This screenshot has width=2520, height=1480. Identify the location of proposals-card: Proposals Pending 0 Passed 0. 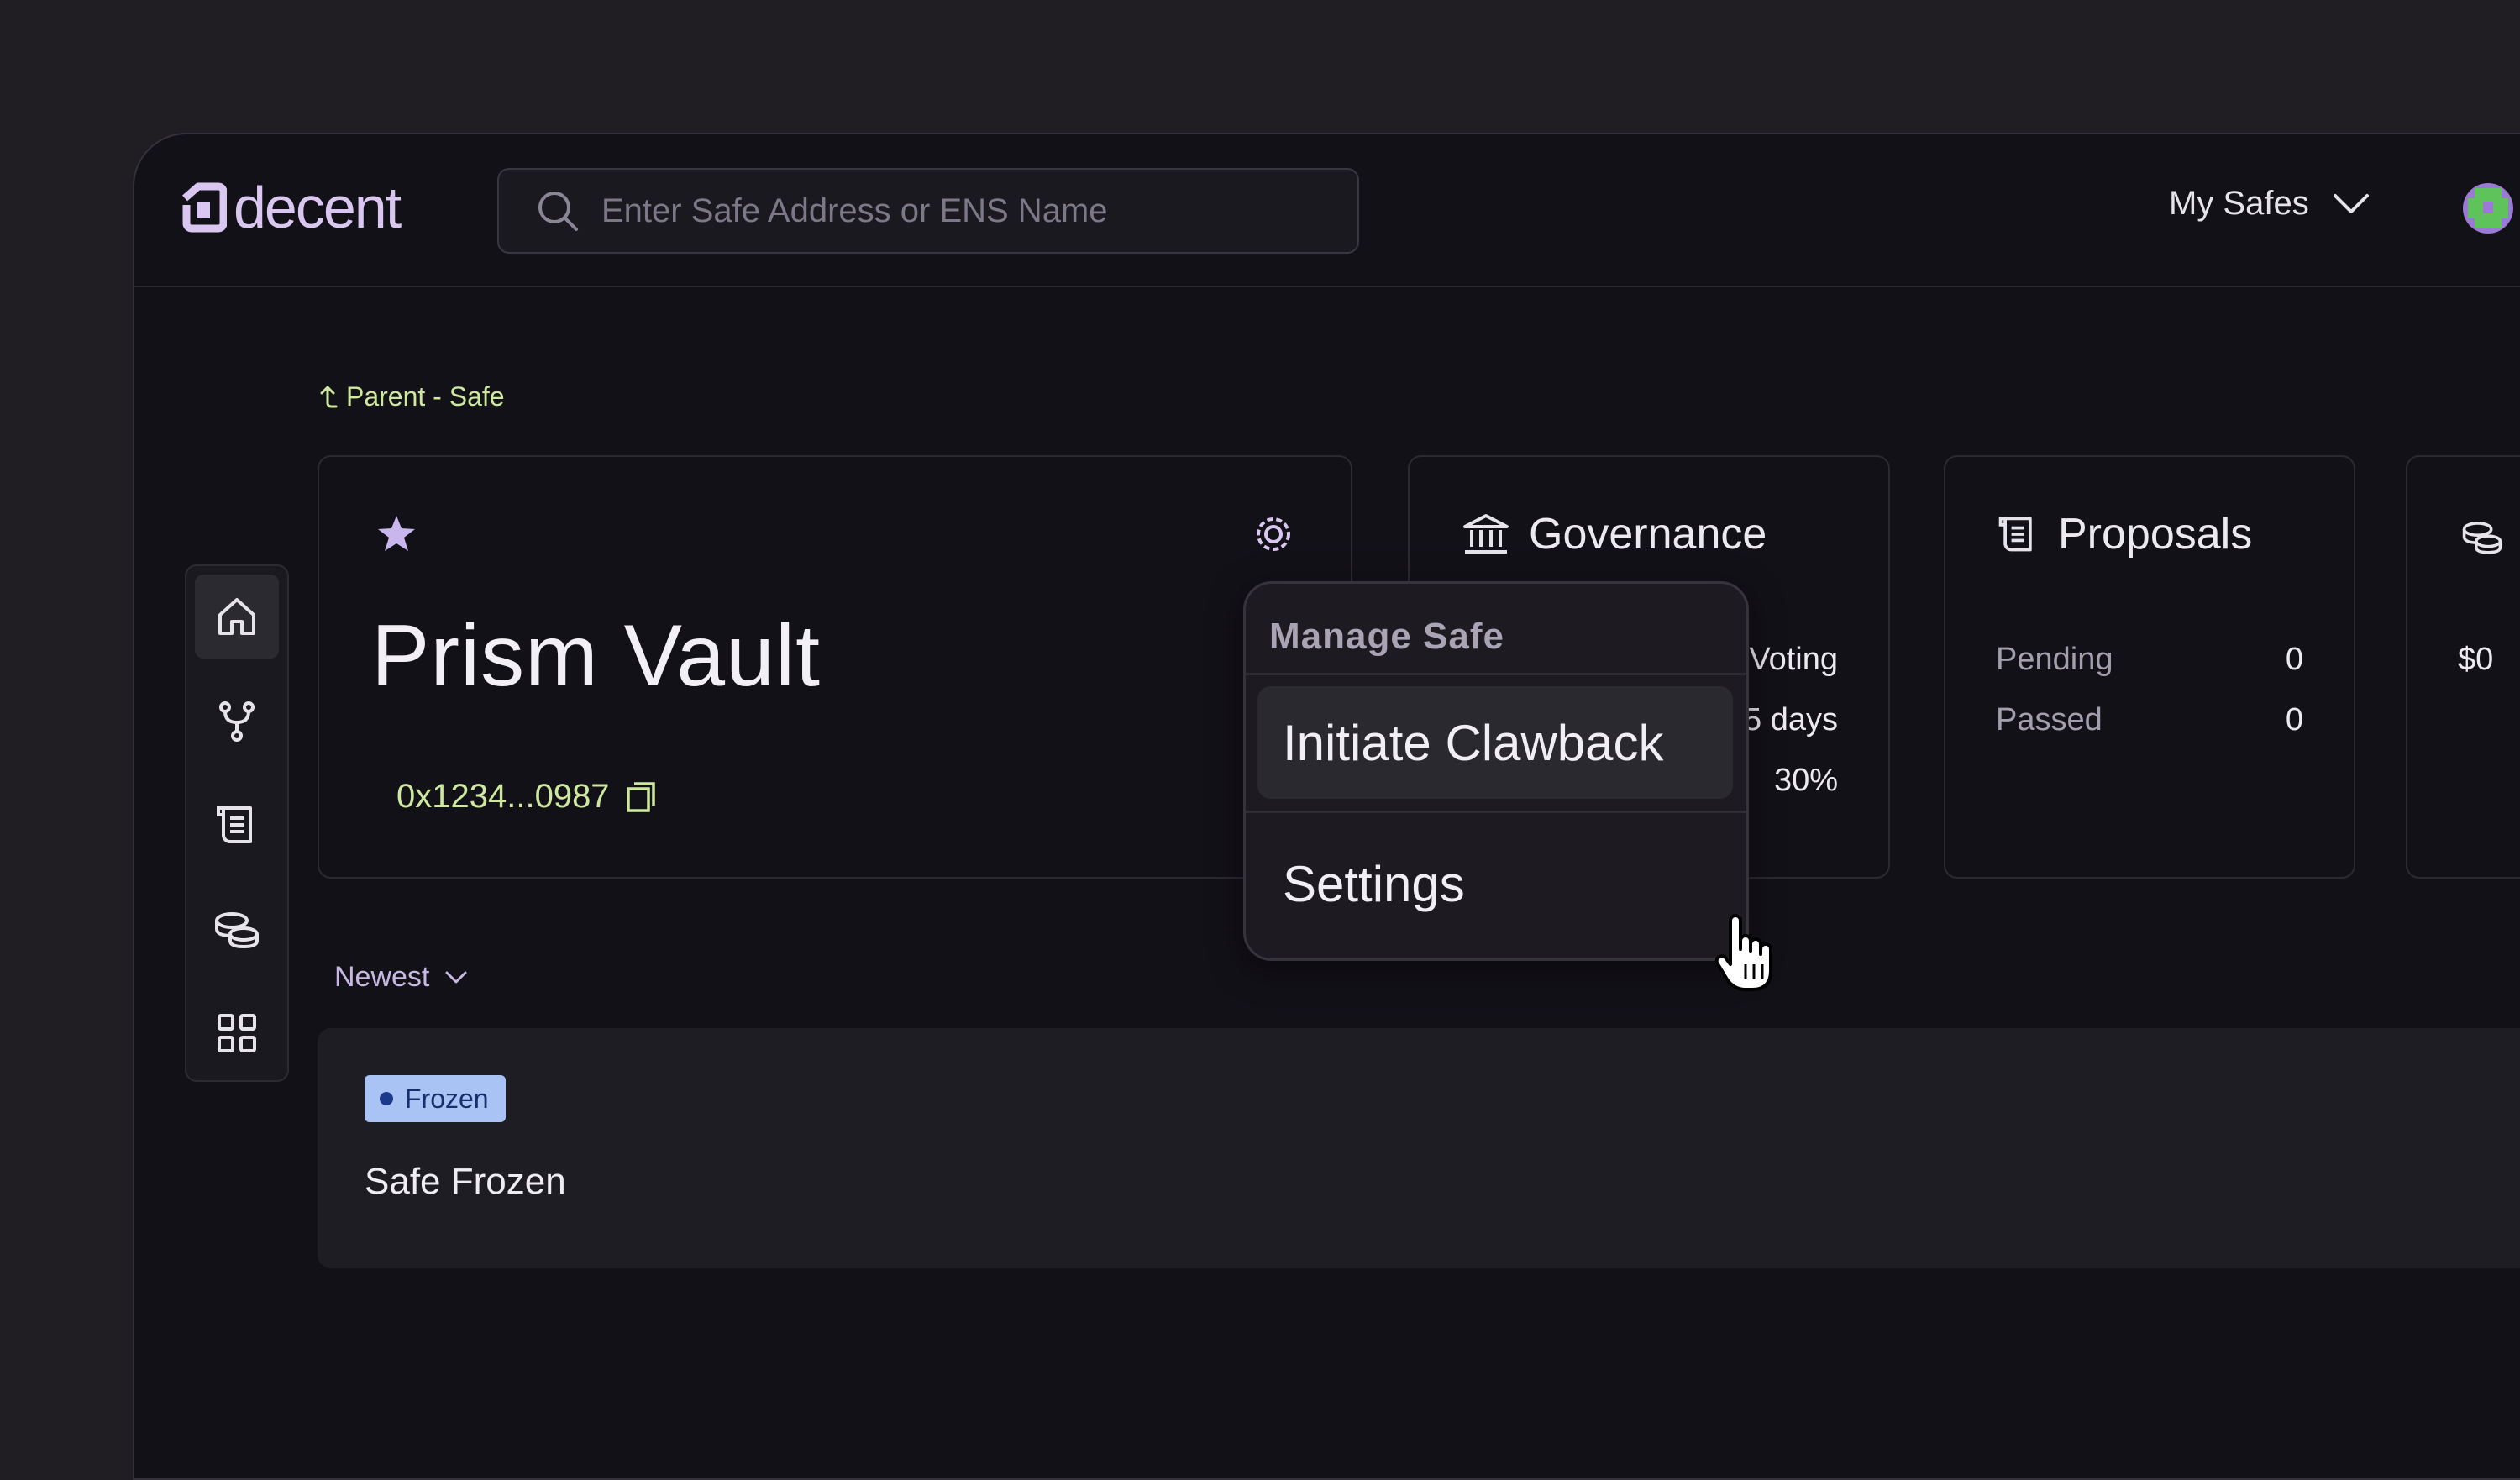
(2149, 667).